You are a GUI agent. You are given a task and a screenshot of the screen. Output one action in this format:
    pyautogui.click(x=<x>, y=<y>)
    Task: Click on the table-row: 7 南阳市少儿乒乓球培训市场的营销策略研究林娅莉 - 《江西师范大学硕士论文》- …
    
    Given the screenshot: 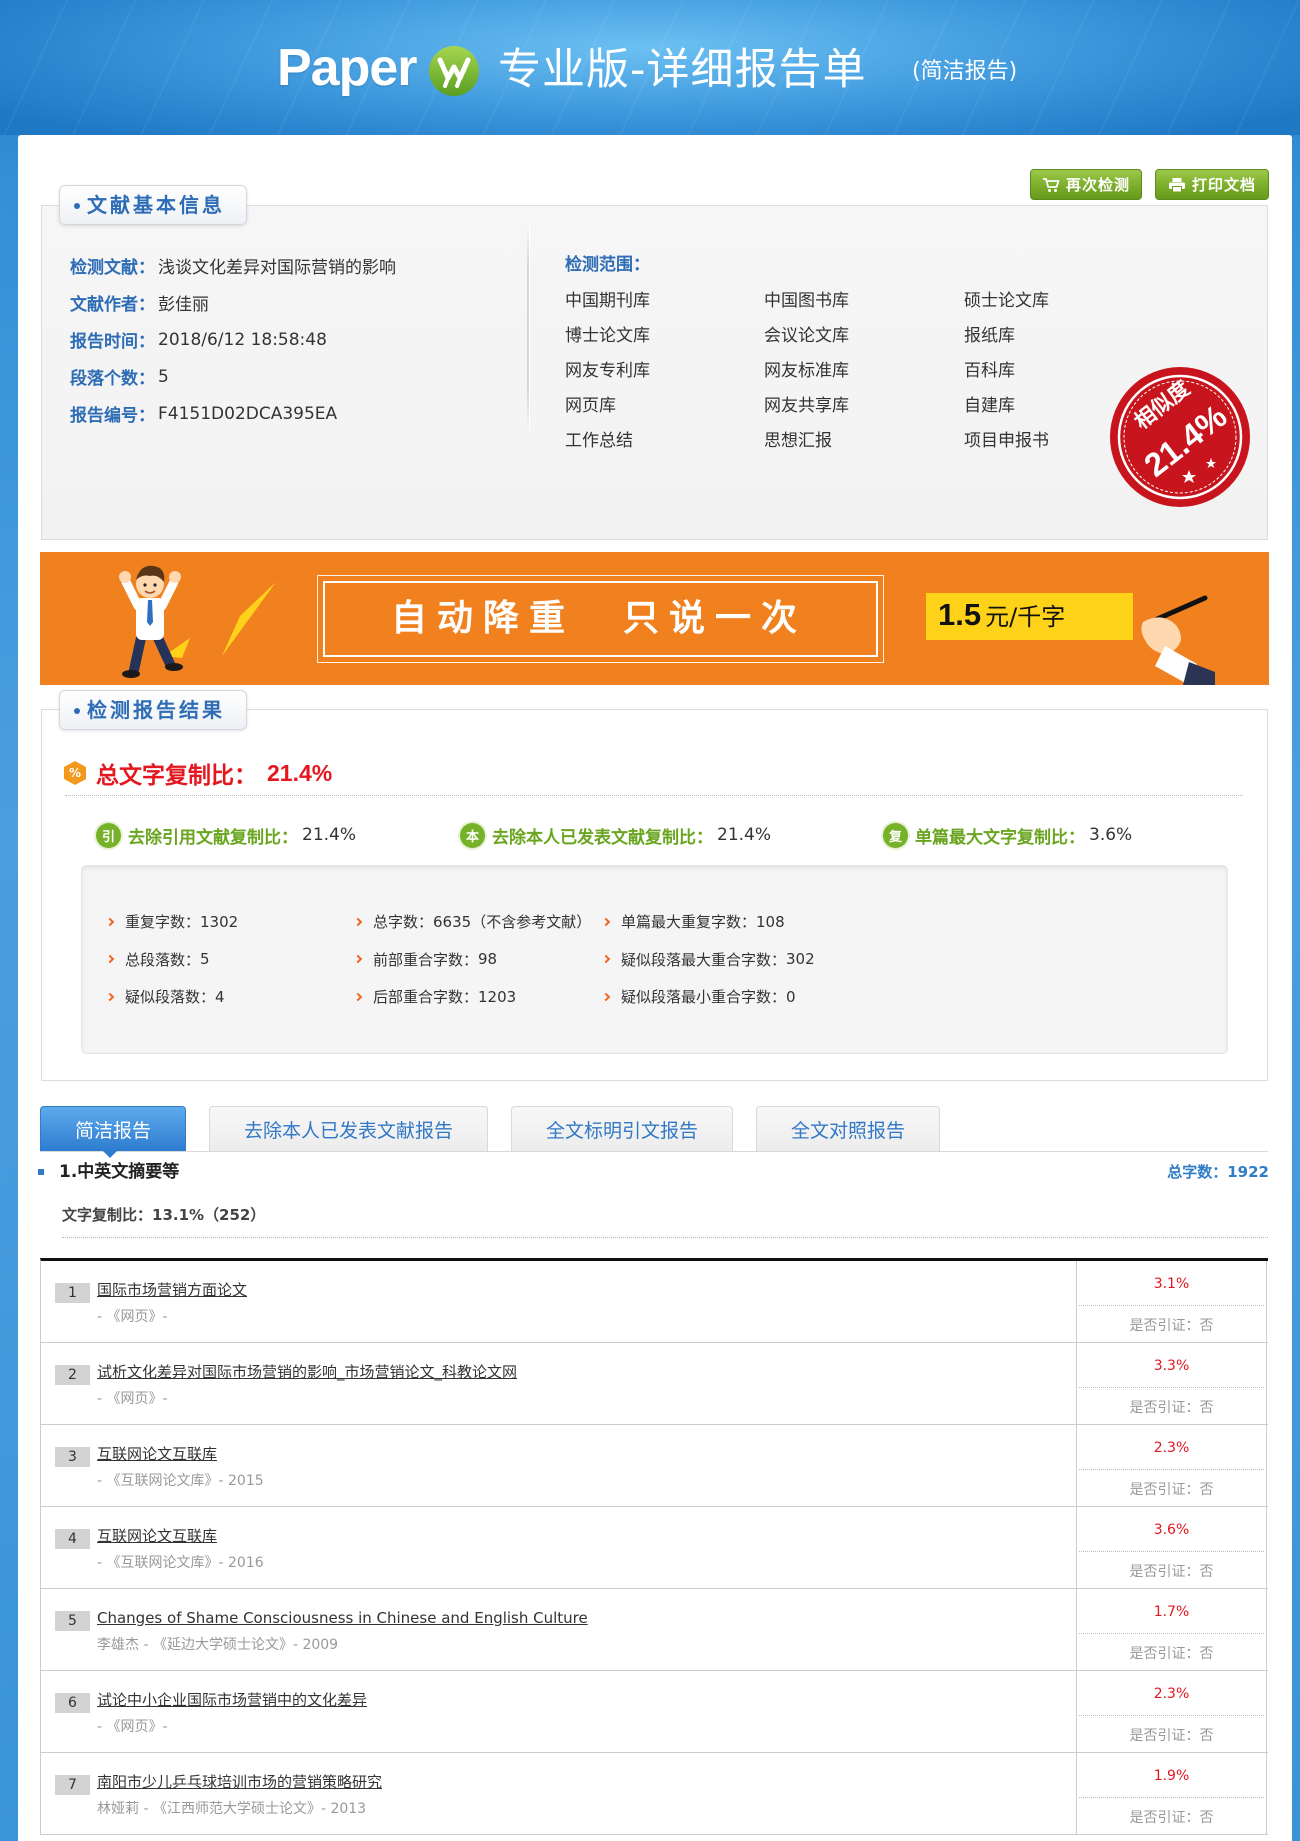 What is the action you would take?
    pyautogui.click(x=654, y=1794)
    